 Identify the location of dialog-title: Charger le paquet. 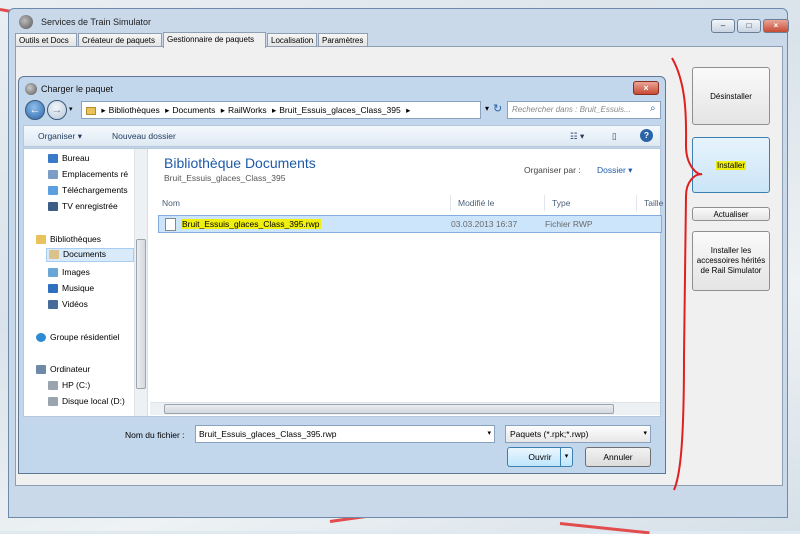
(77, 89).